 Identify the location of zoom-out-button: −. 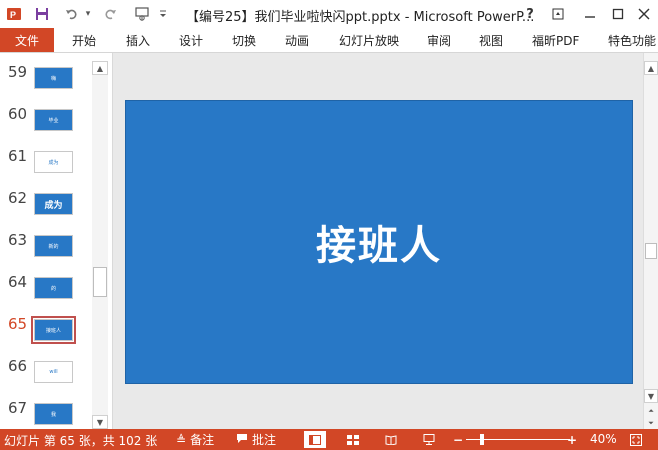
(458, 439).